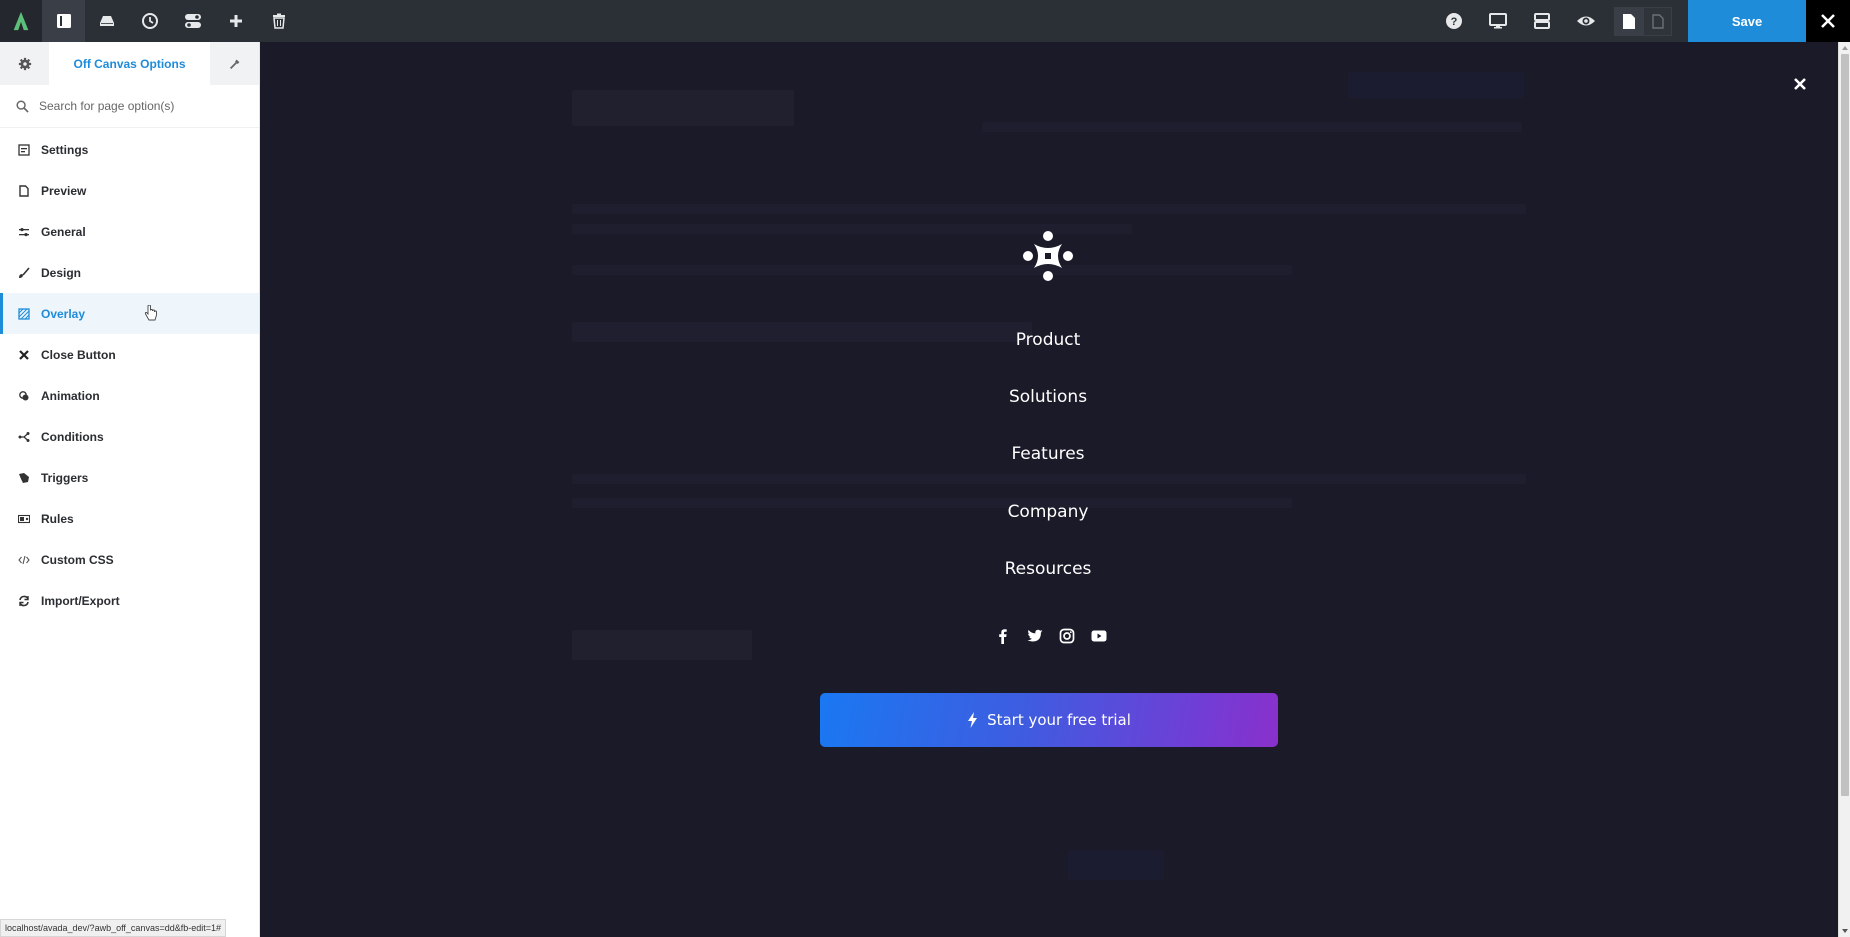  What do you see at coordinates (1067, 636) in the screenshot?
I see `instagram-icon` at bounding box center [1067, 636].